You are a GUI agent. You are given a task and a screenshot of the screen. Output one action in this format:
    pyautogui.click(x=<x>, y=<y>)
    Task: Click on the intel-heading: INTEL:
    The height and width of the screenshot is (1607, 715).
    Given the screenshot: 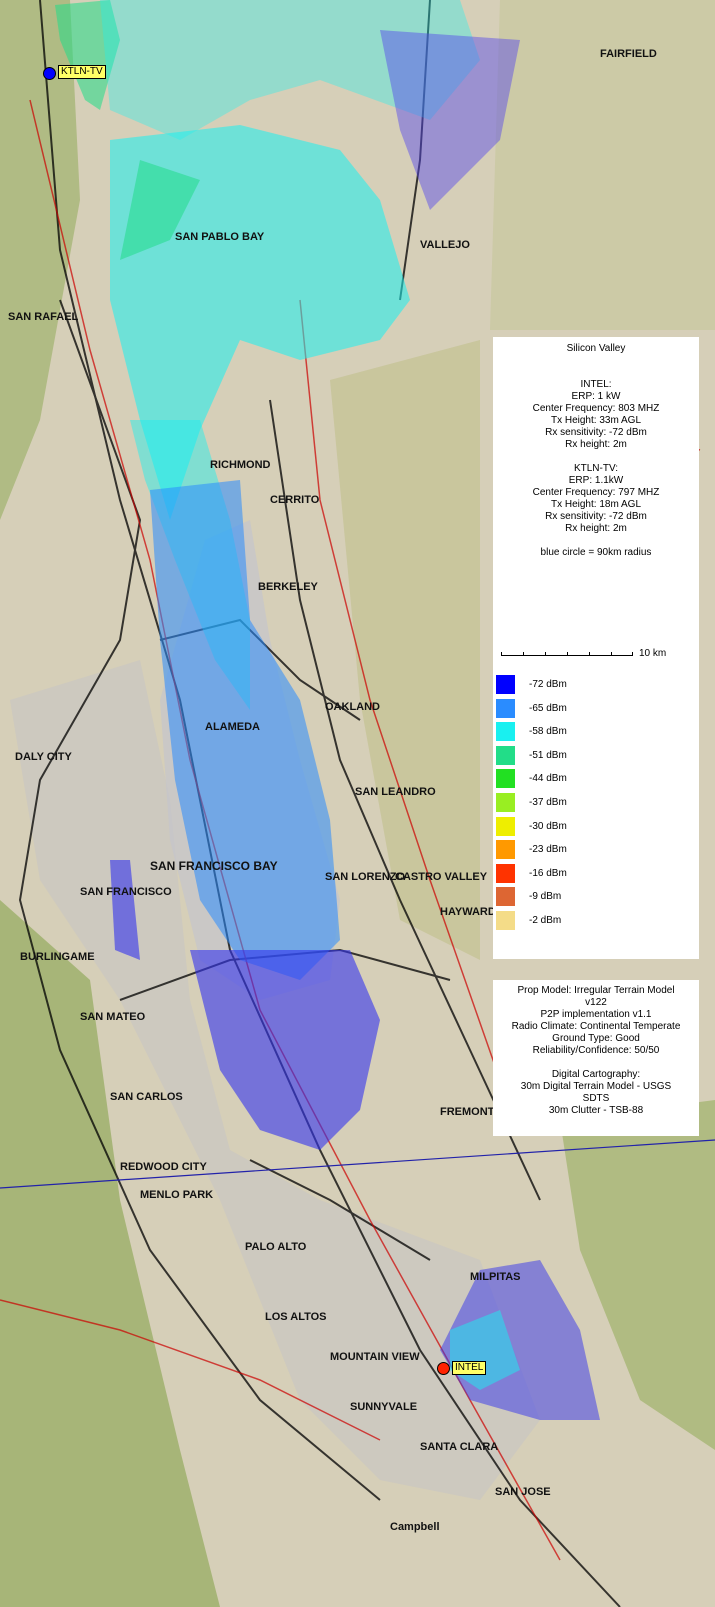 What is the action you would take?
    pyautogui.click(x=596, y=384)
    